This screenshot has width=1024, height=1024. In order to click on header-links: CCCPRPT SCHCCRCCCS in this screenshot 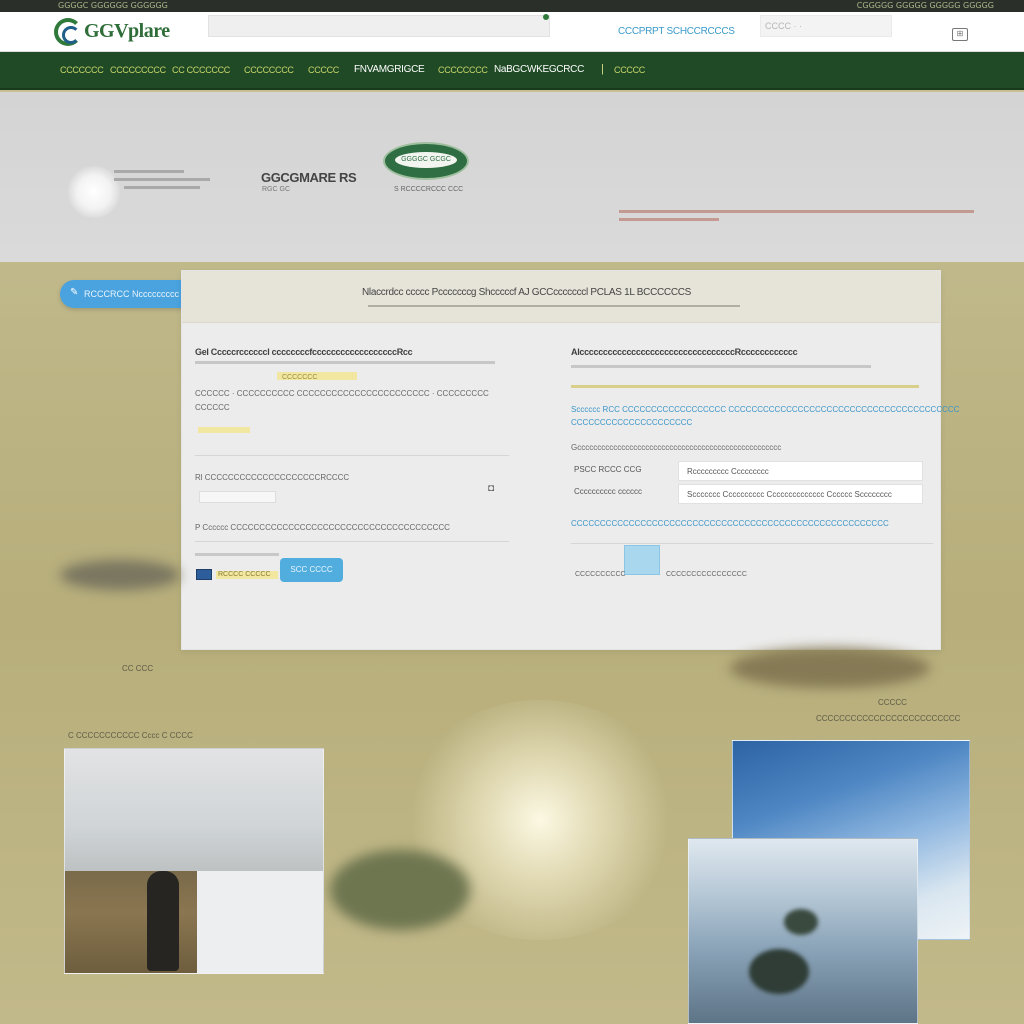, I will do `click(676, 31)`.